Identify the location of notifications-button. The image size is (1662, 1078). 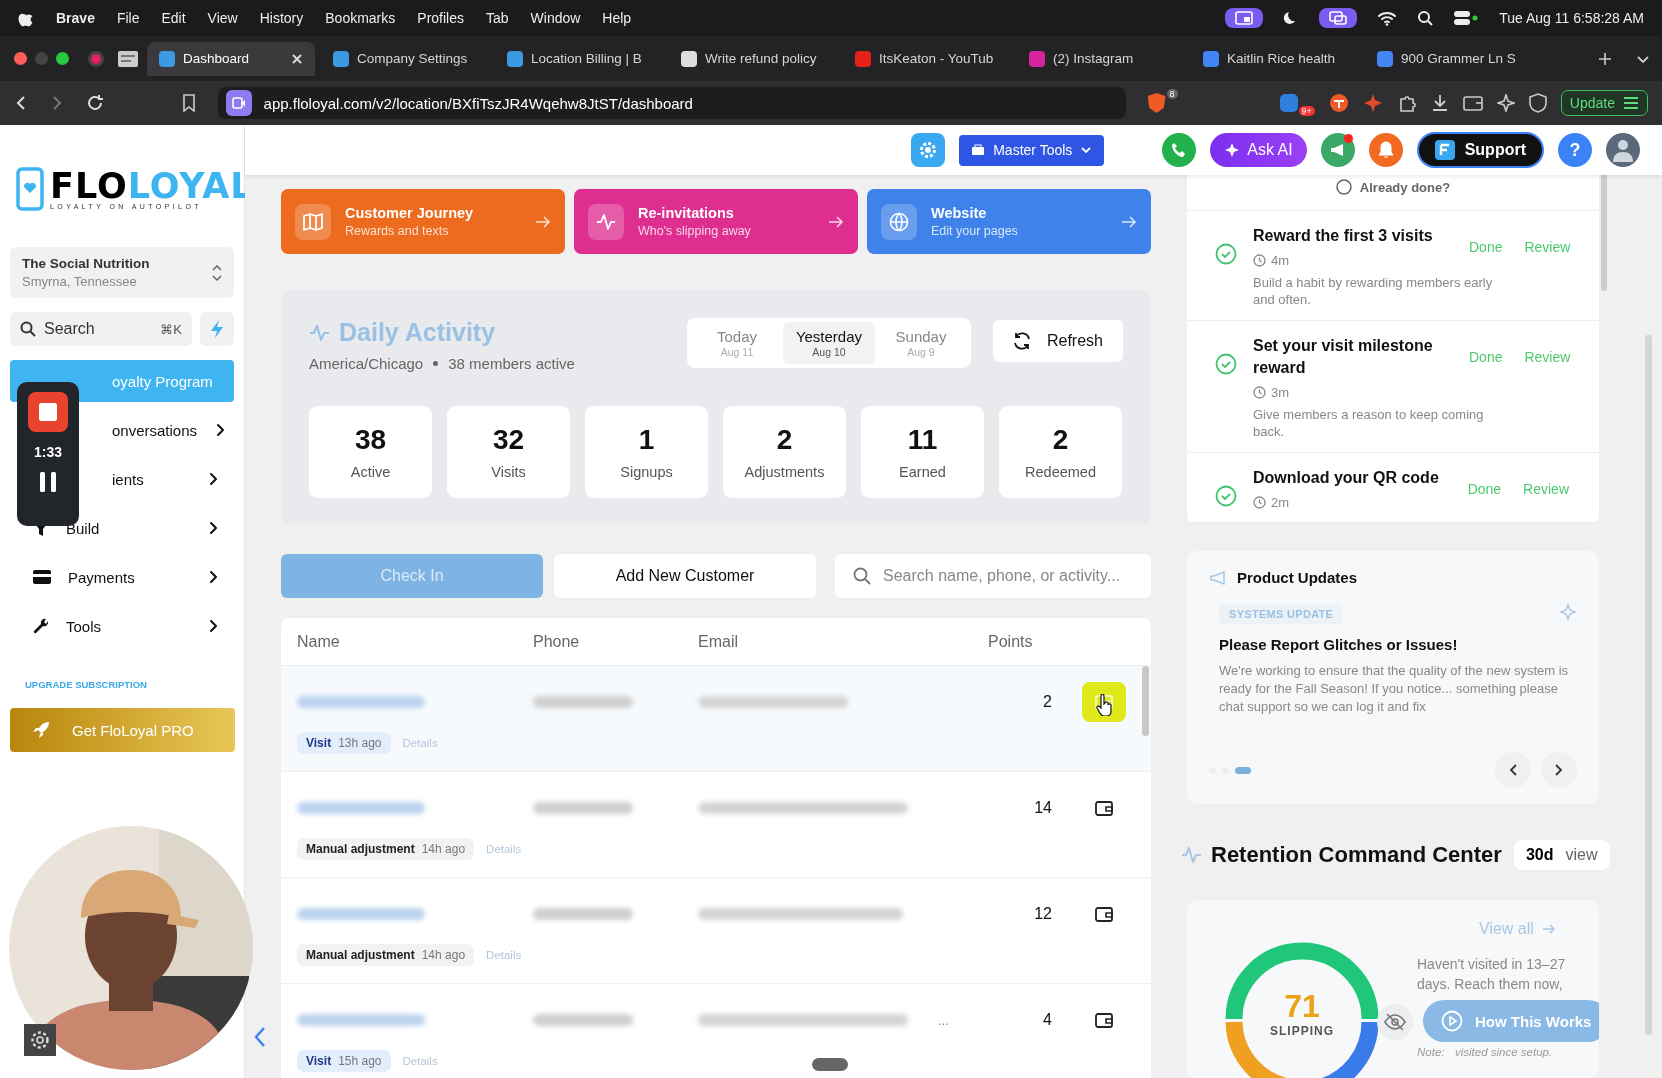
(1385, 150).